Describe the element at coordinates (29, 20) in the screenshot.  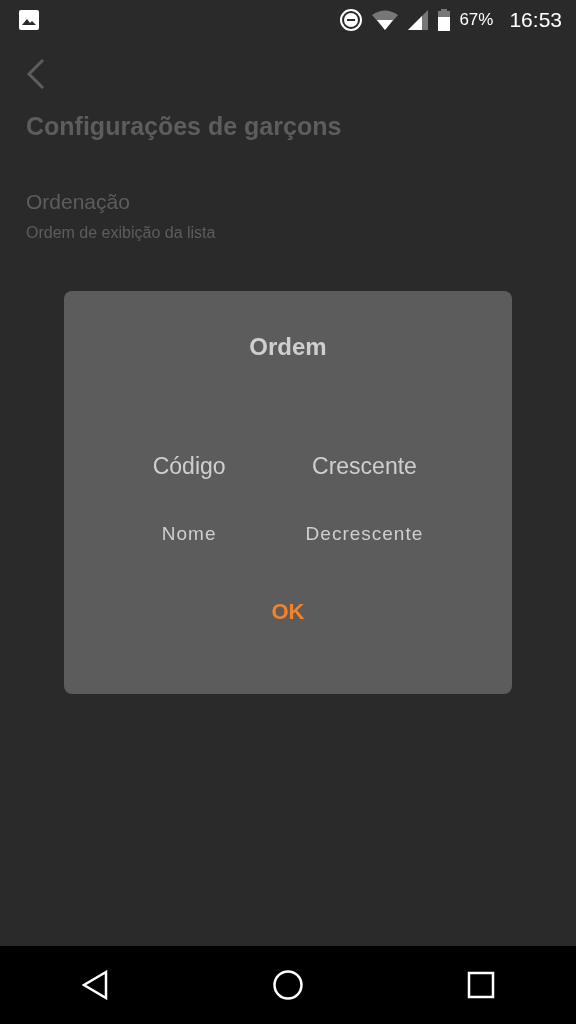
I see `image-icon` at that location.